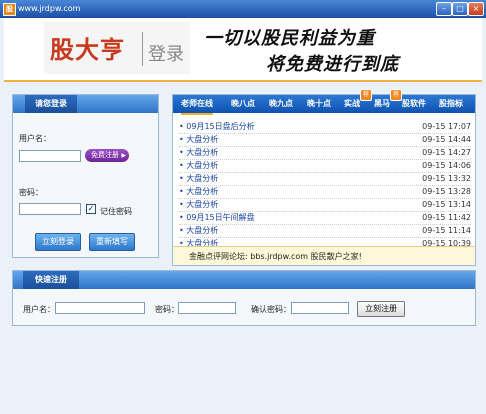  I want to click on password-input, so click(50, 209).